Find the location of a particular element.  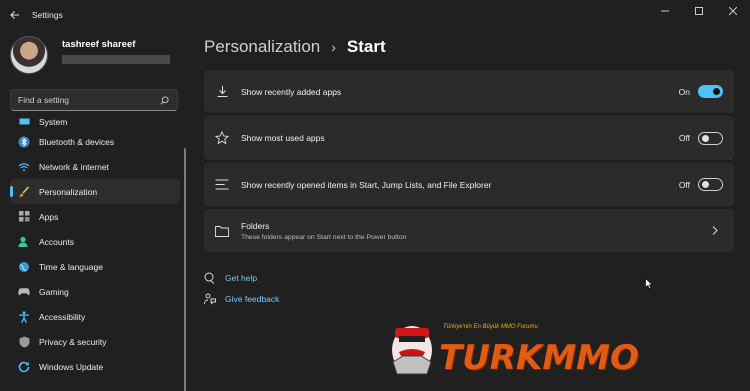

feedback-icon is located at coordinates (210, 299).